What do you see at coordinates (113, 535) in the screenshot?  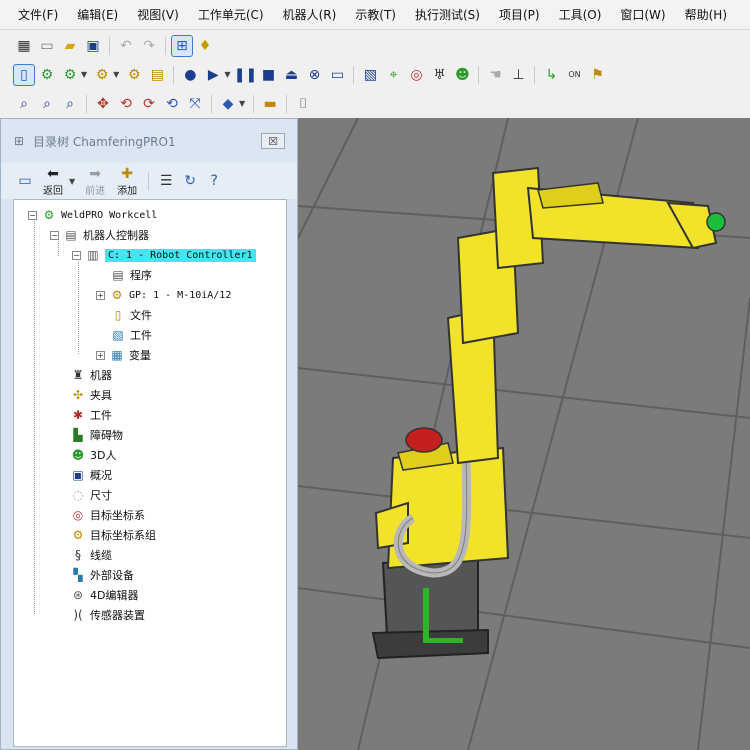 I see `tree-node-target-frame-groups: ⚙ 目标坐标系组` at bounding box center [113, 535].